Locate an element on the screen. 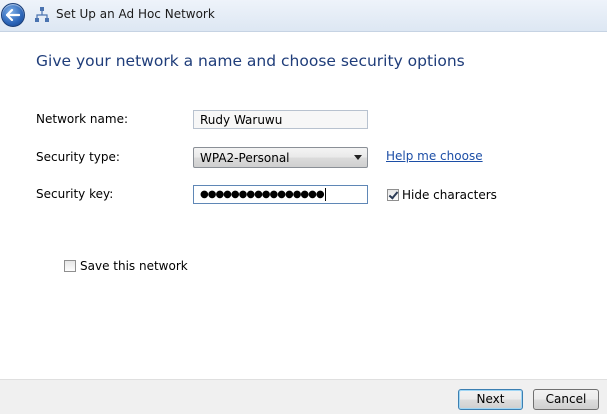 Image resolution: width=607 pixels, height=414 pixels. security-type-label: Security type: is located at coordinates (78, 157).